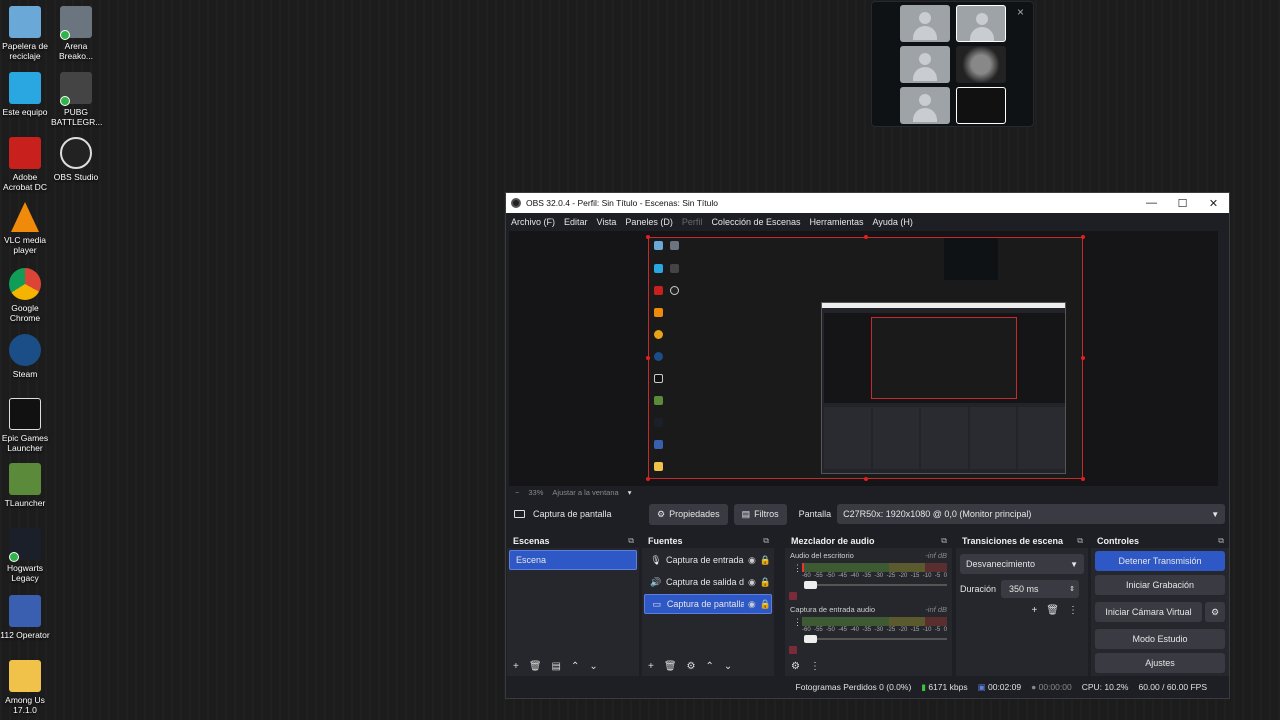 Image resolution: width=1280 pixels, height=720 pixels. I want to click on display-label: Pantalla, so click(815, 514).